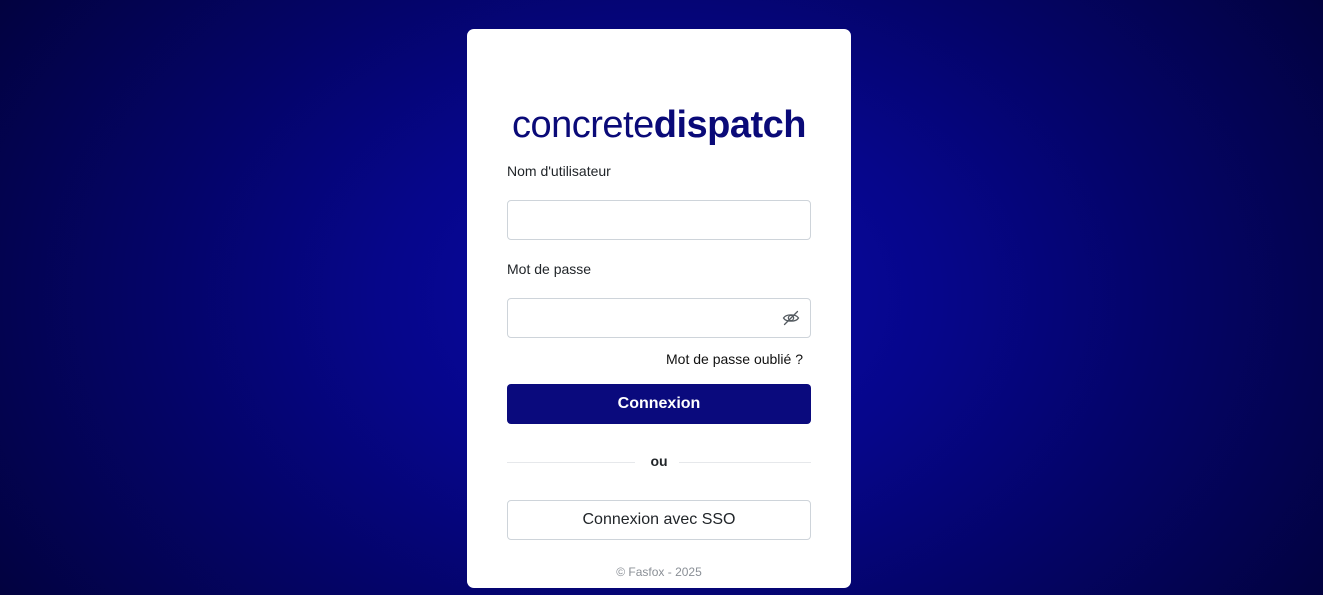 Image resolution: width=1323 pixels, height=595 pixels. Describe the element at coordinates (549, 269) in the screenshot. I see `password-label: Mot de passe` at that location.